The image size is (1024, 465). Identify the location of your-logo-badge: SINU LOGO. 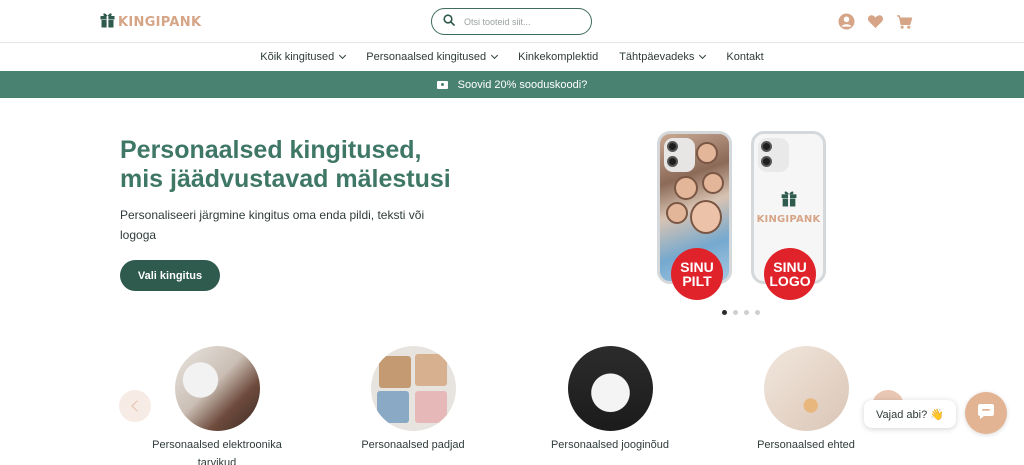
(790, 274).